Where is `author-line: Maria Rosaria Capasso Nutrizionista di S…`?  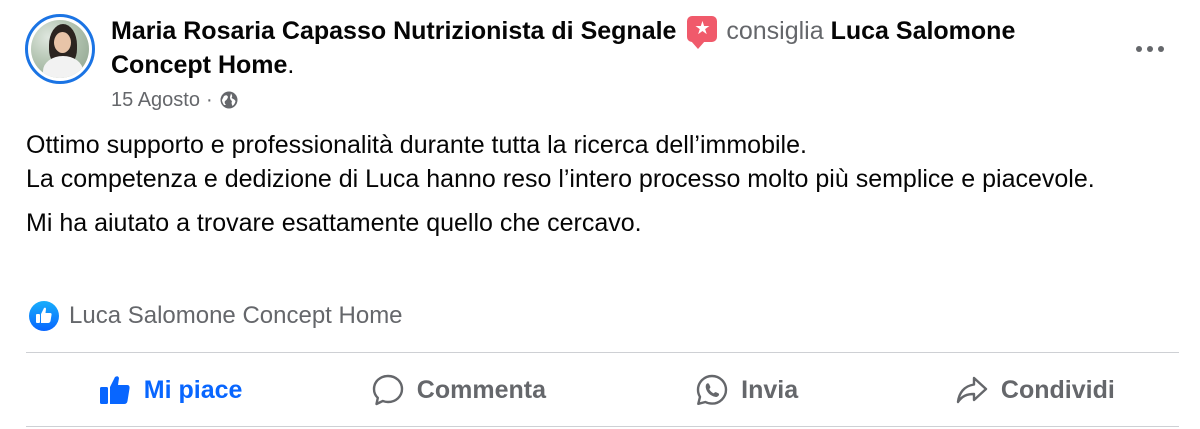 author-line: Maria Rosaria Capasso Nutrizionista di S… is located at coordinates (601, 48).